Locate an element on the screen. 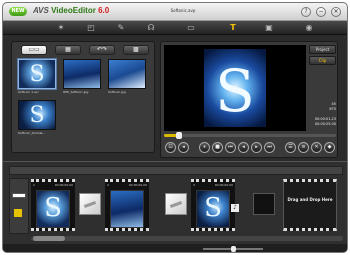 The height and width of the screenshot is (255, 350). counter-b: 675 is located at coordinates (332, 109).